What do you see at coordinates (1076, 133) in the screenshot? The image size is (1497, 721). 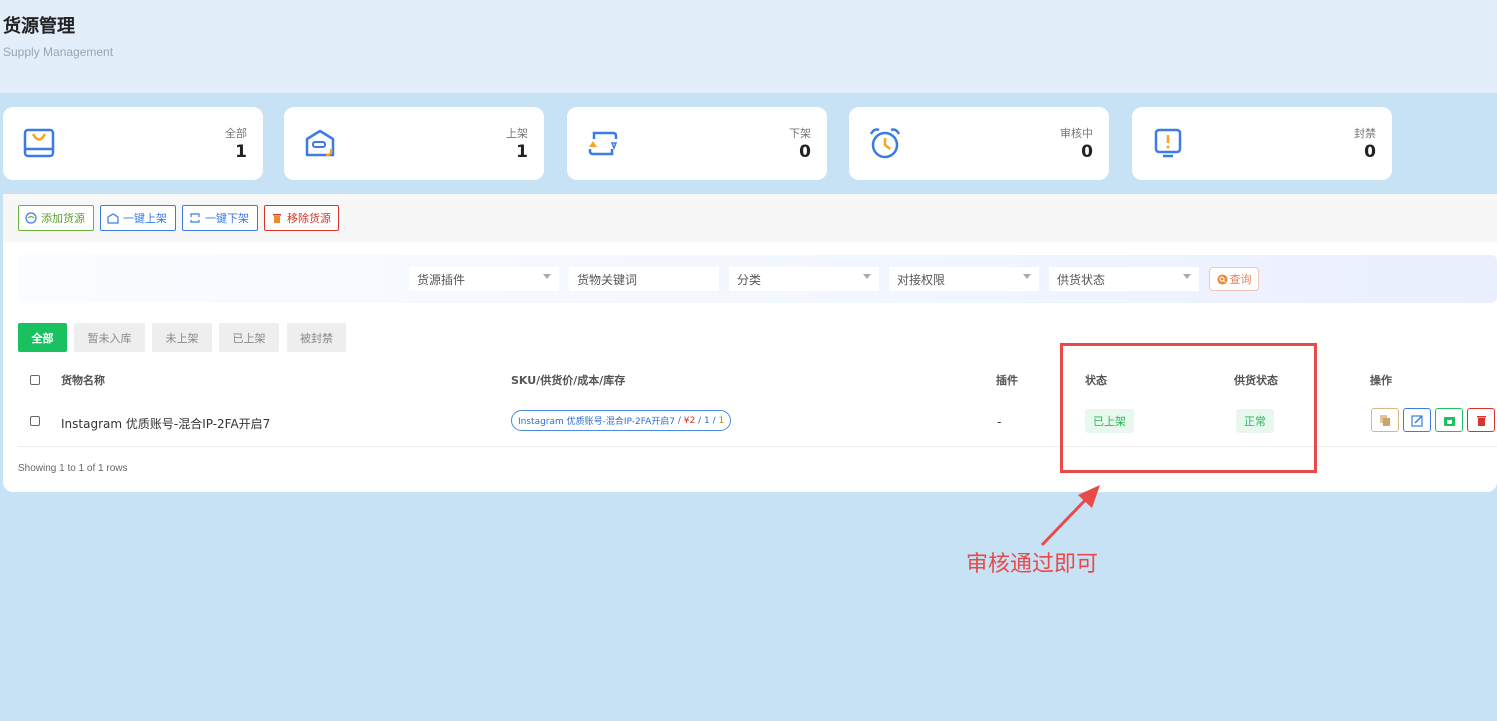 I see `stat-label: 审核中` at bounding box center [1076, 133].